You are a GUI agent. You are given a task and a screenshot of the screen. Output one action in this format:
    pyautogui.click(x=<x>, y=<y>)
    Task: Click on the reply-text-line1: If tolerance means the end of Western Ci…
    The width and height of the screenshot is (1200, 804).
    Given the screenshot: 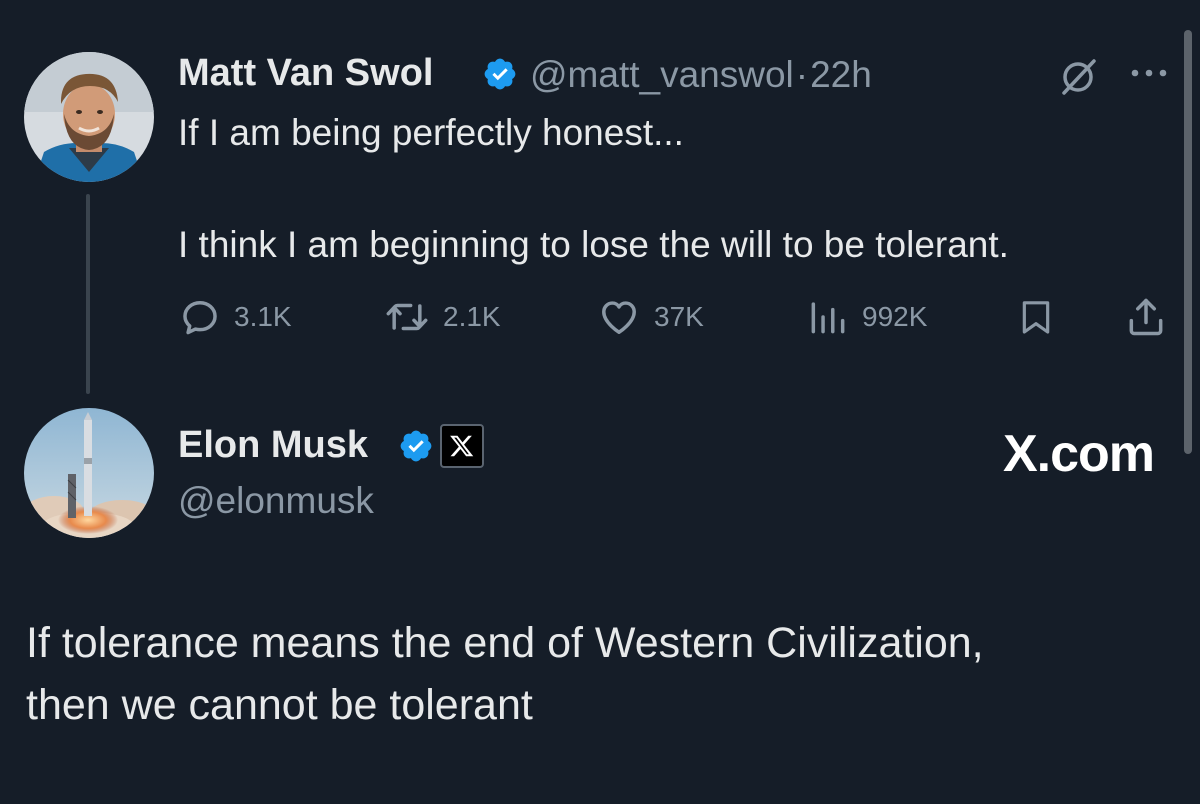 What is the action you would take?
    pyautogui.click(x=505, y=643)
    